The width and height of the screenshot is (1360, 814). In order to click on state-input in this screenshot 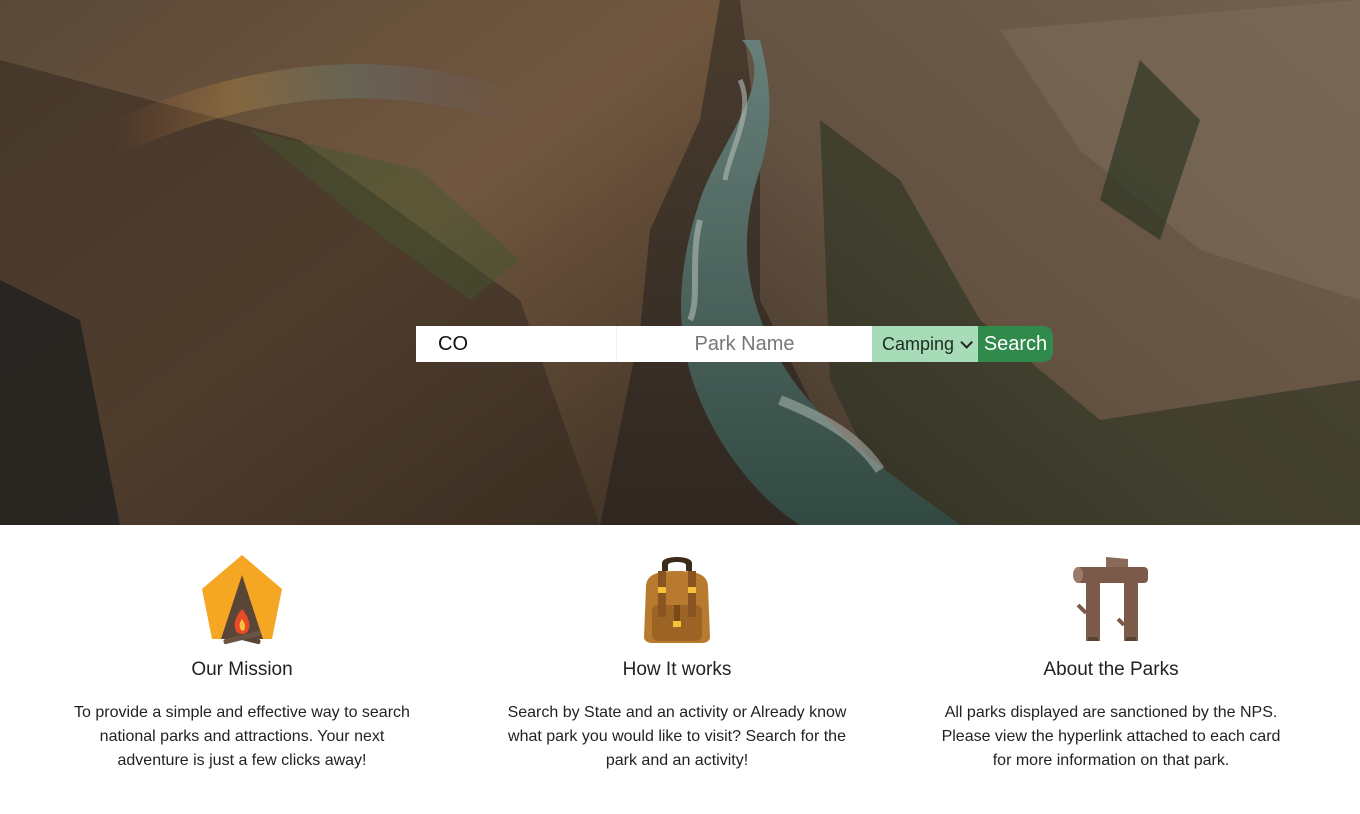, I will do `click(516, 344)`.